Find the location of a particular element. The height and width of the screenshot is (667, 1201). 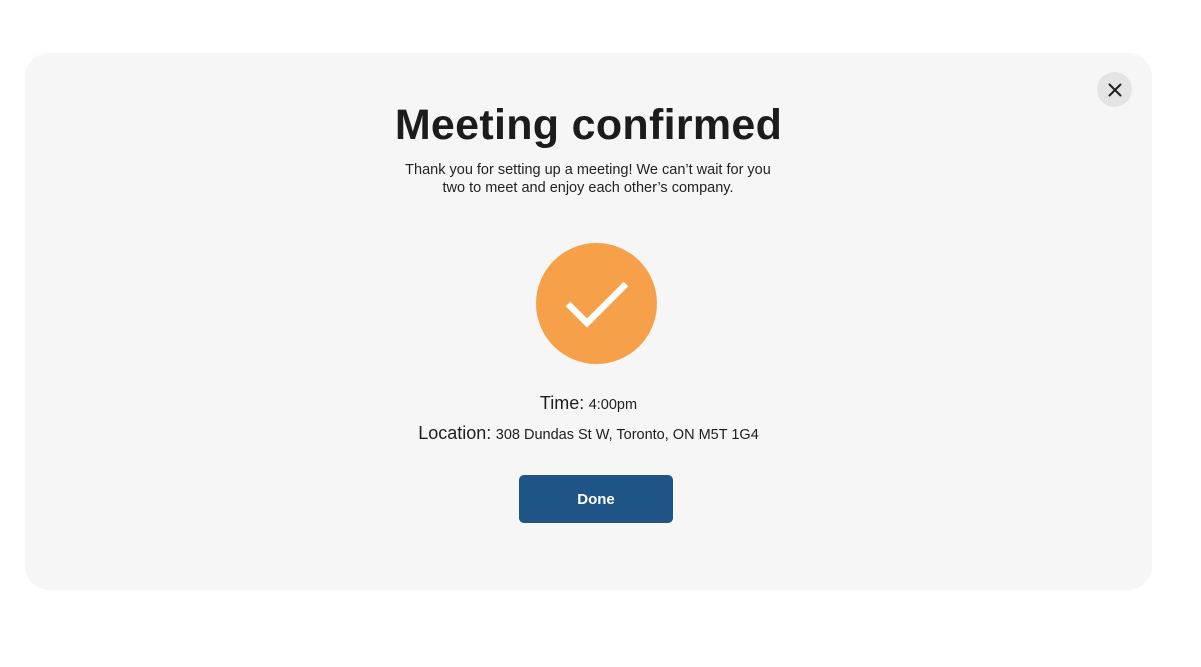

done-button: Done is located at coordinates (596, 499).